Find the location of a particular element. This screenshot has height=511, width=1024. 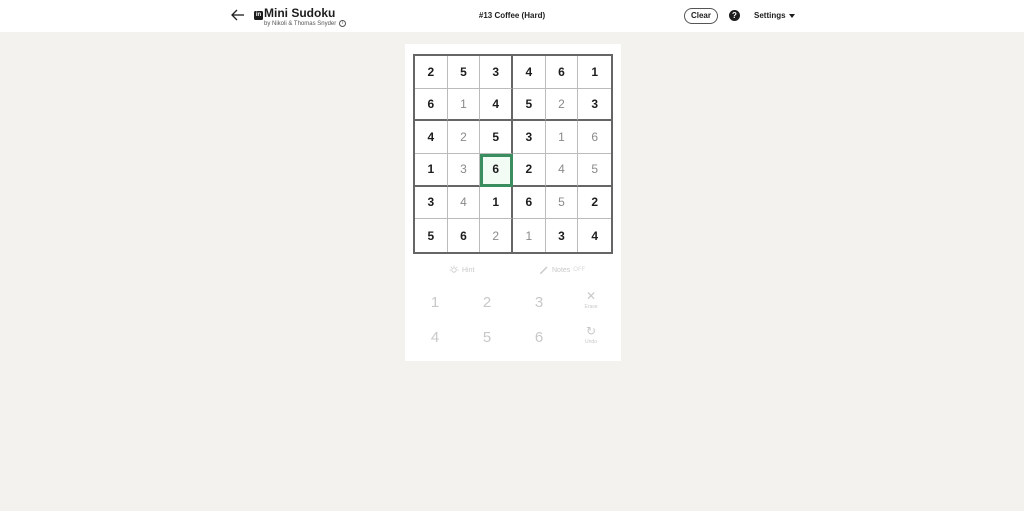

sudoku-cell-r6c4: 1 is located at coordinates (529, 235).